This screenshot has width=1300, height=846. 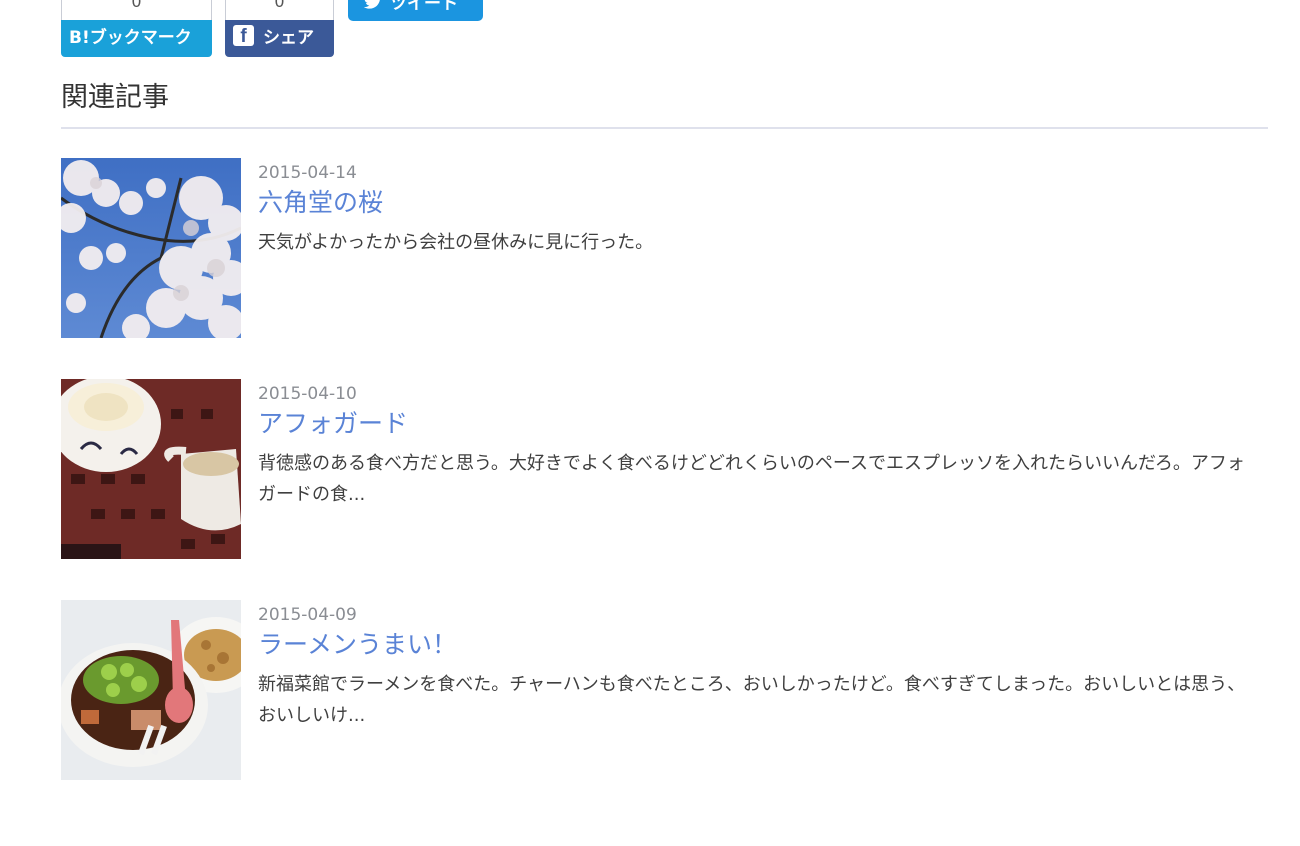 I want to click on twitter-tweet-button: ツイート, so click(x=415, y=10).